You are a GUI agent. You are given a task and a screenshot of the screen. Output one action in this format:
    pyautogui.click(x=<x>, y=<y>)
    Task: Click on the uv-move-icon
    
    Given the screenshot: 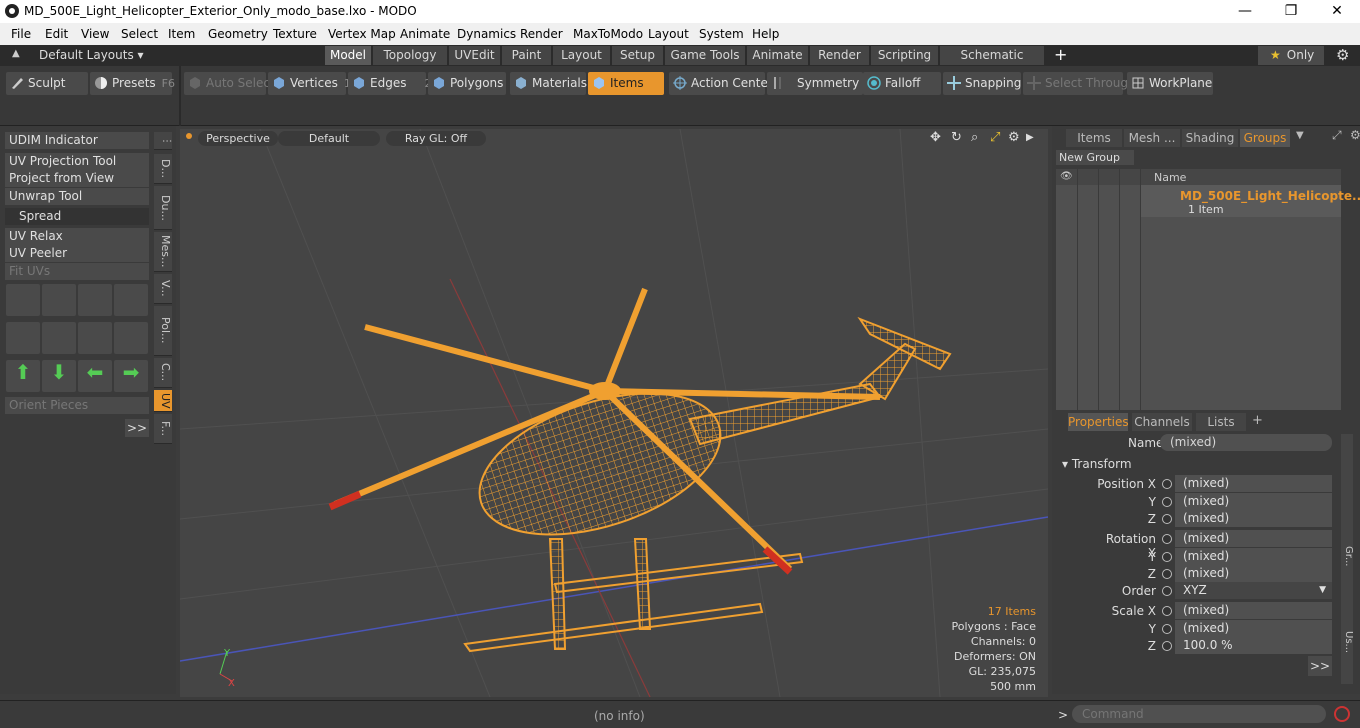 What is the action you would take?
    pyautogui.click(x=23, y=300)
    